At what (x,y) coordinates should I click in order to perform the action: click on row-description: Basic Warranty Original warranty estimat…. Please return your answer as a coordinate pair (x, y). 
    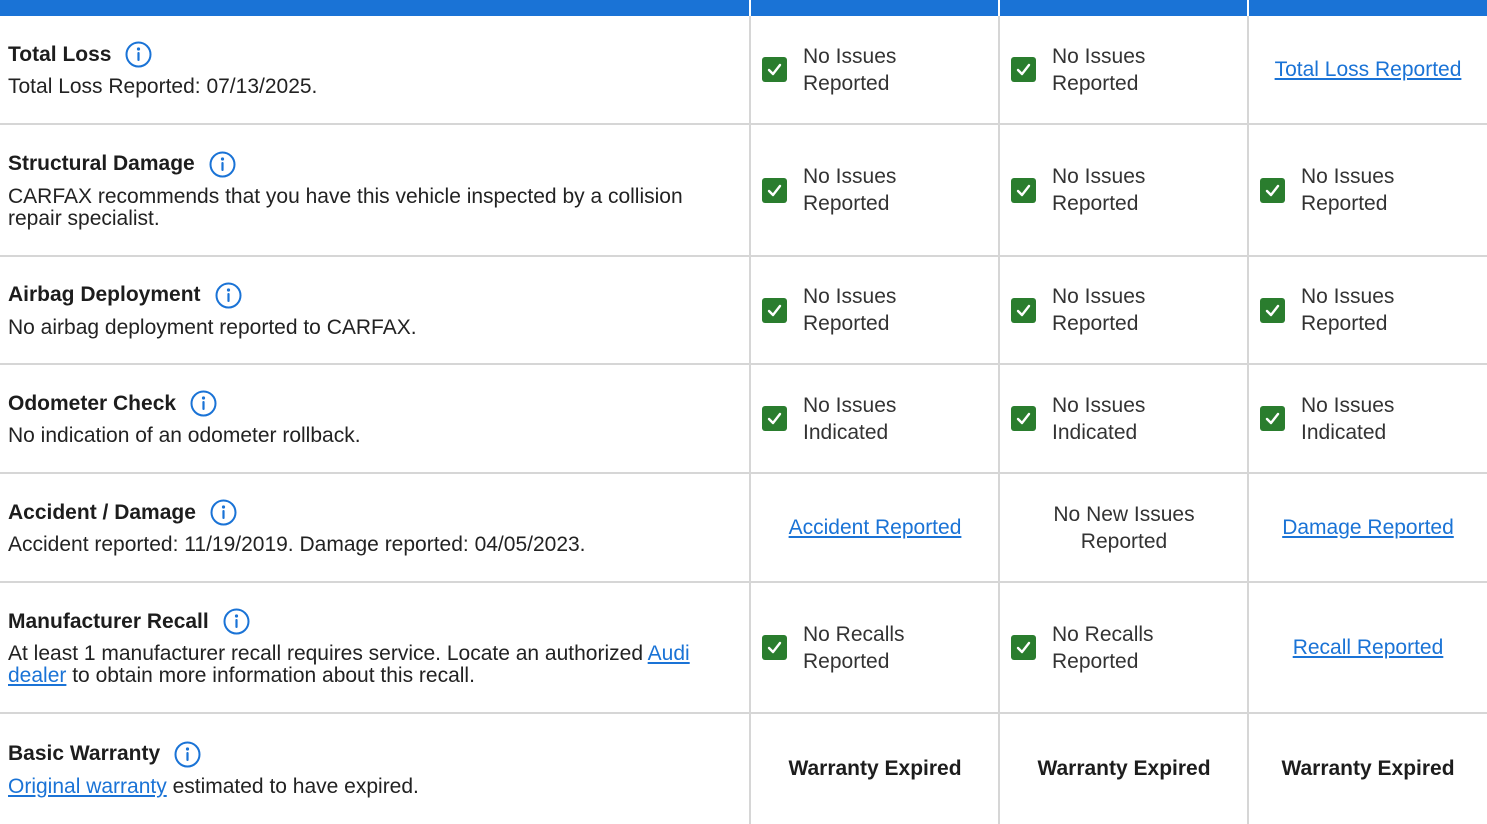
    Looking at the image, I should click on (375, 769).